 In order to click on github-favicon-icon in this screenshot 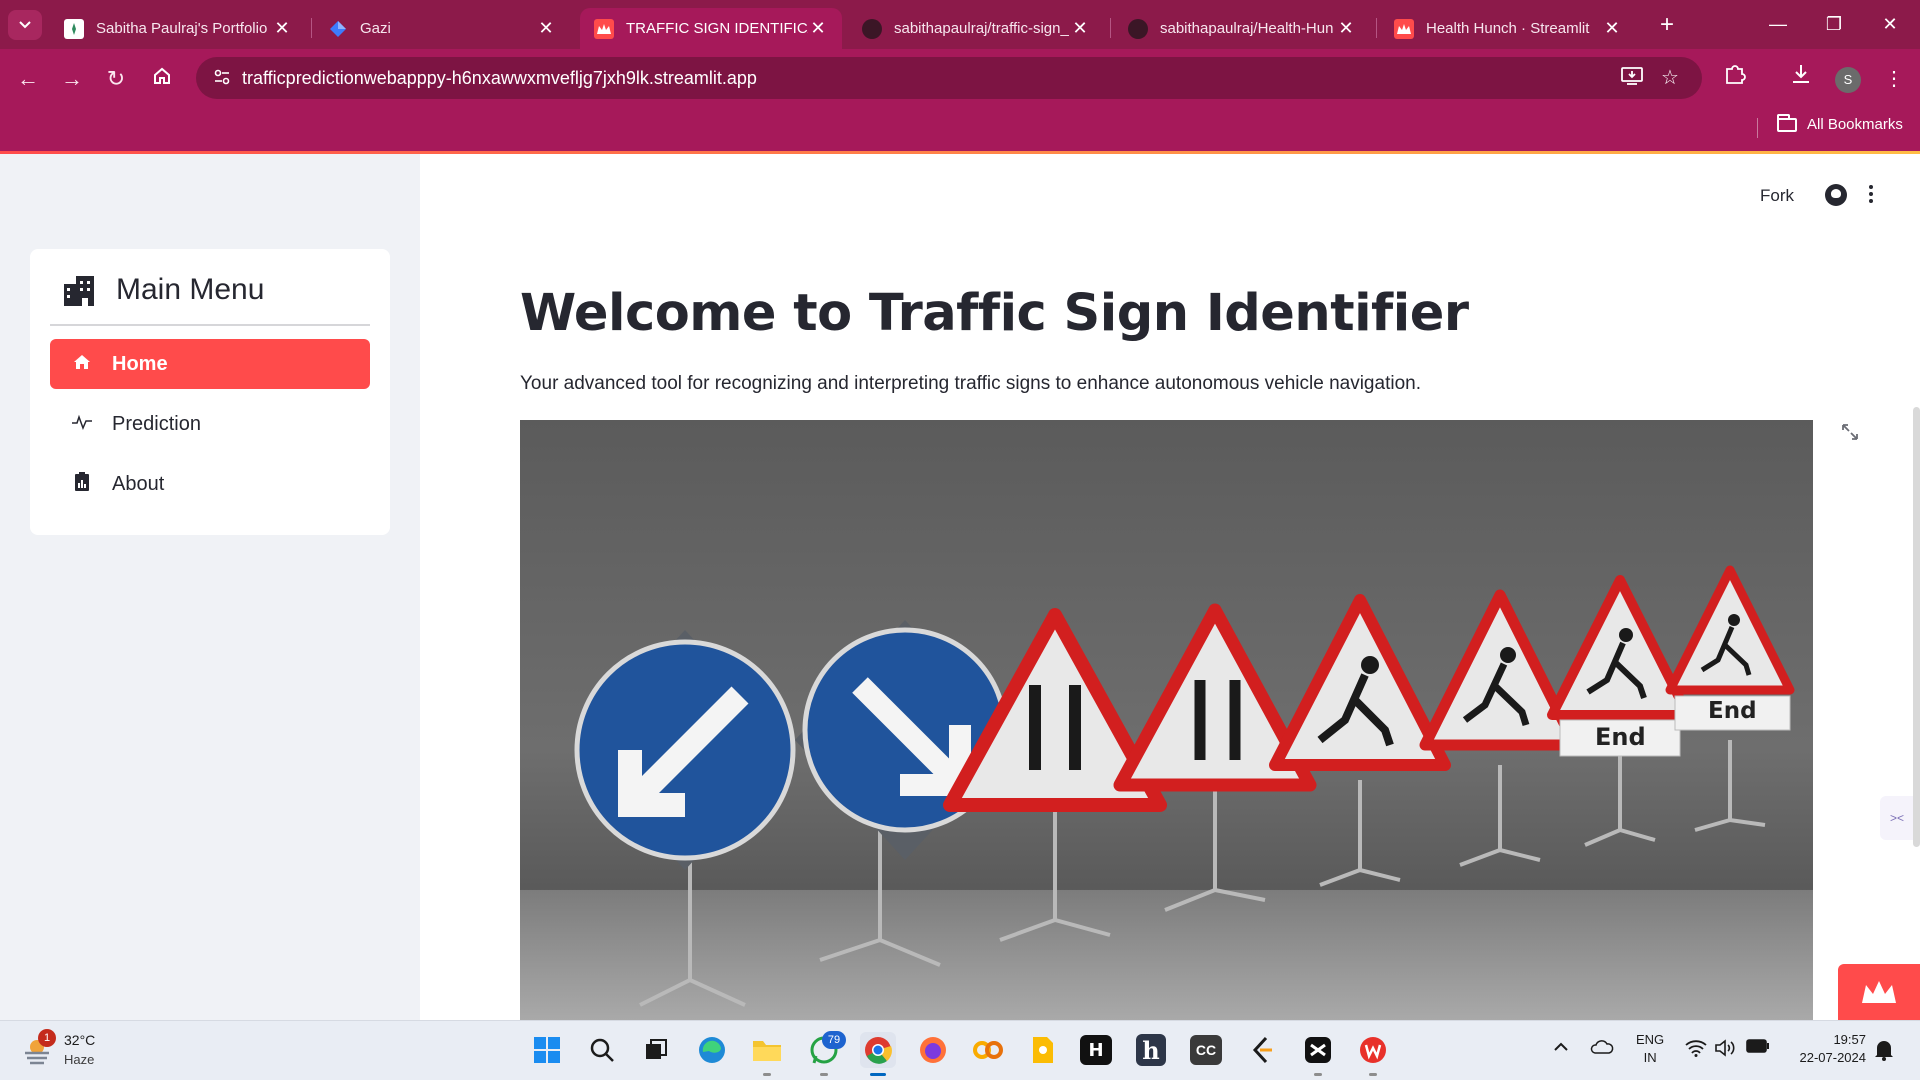, I will do `click(872, 28)`.